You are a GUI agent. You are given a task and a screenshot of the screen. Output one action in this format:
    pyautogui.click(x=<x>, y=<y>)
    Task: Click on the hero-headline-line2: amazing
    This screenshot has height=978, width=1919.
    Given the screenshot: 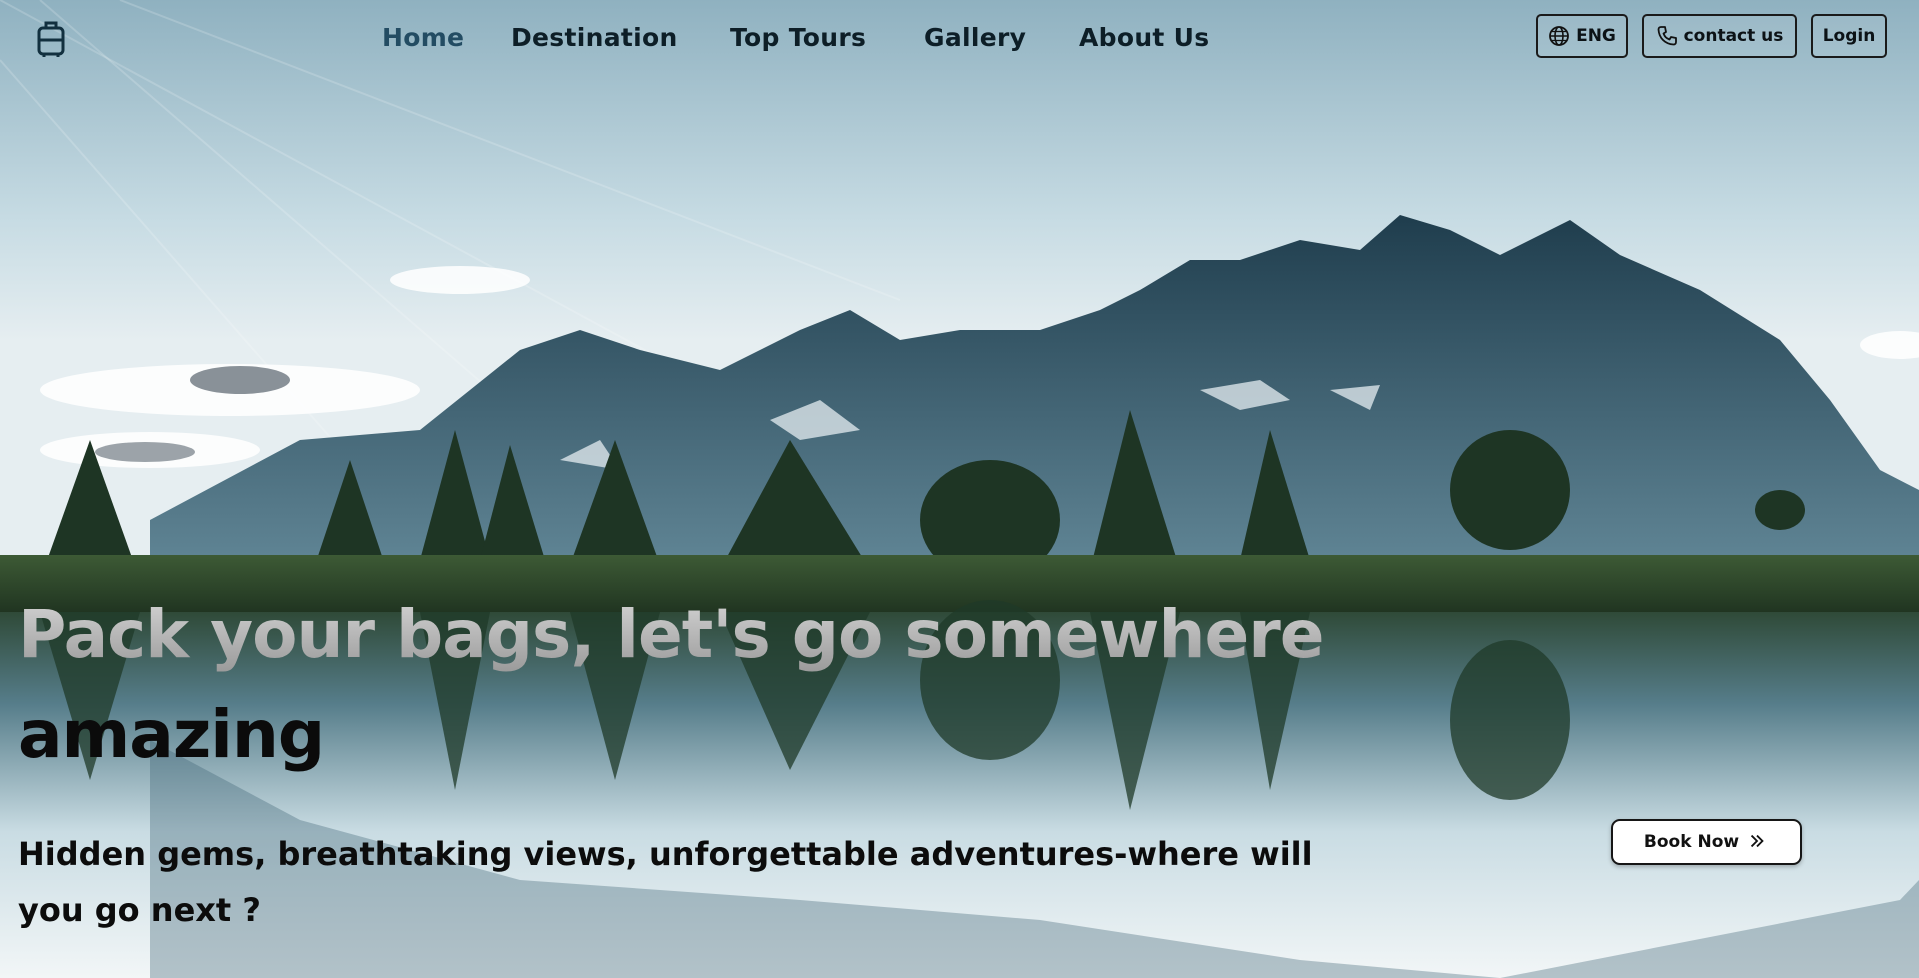 What is the action you would take?
    pyautogui.click(x=171, y=734)
    